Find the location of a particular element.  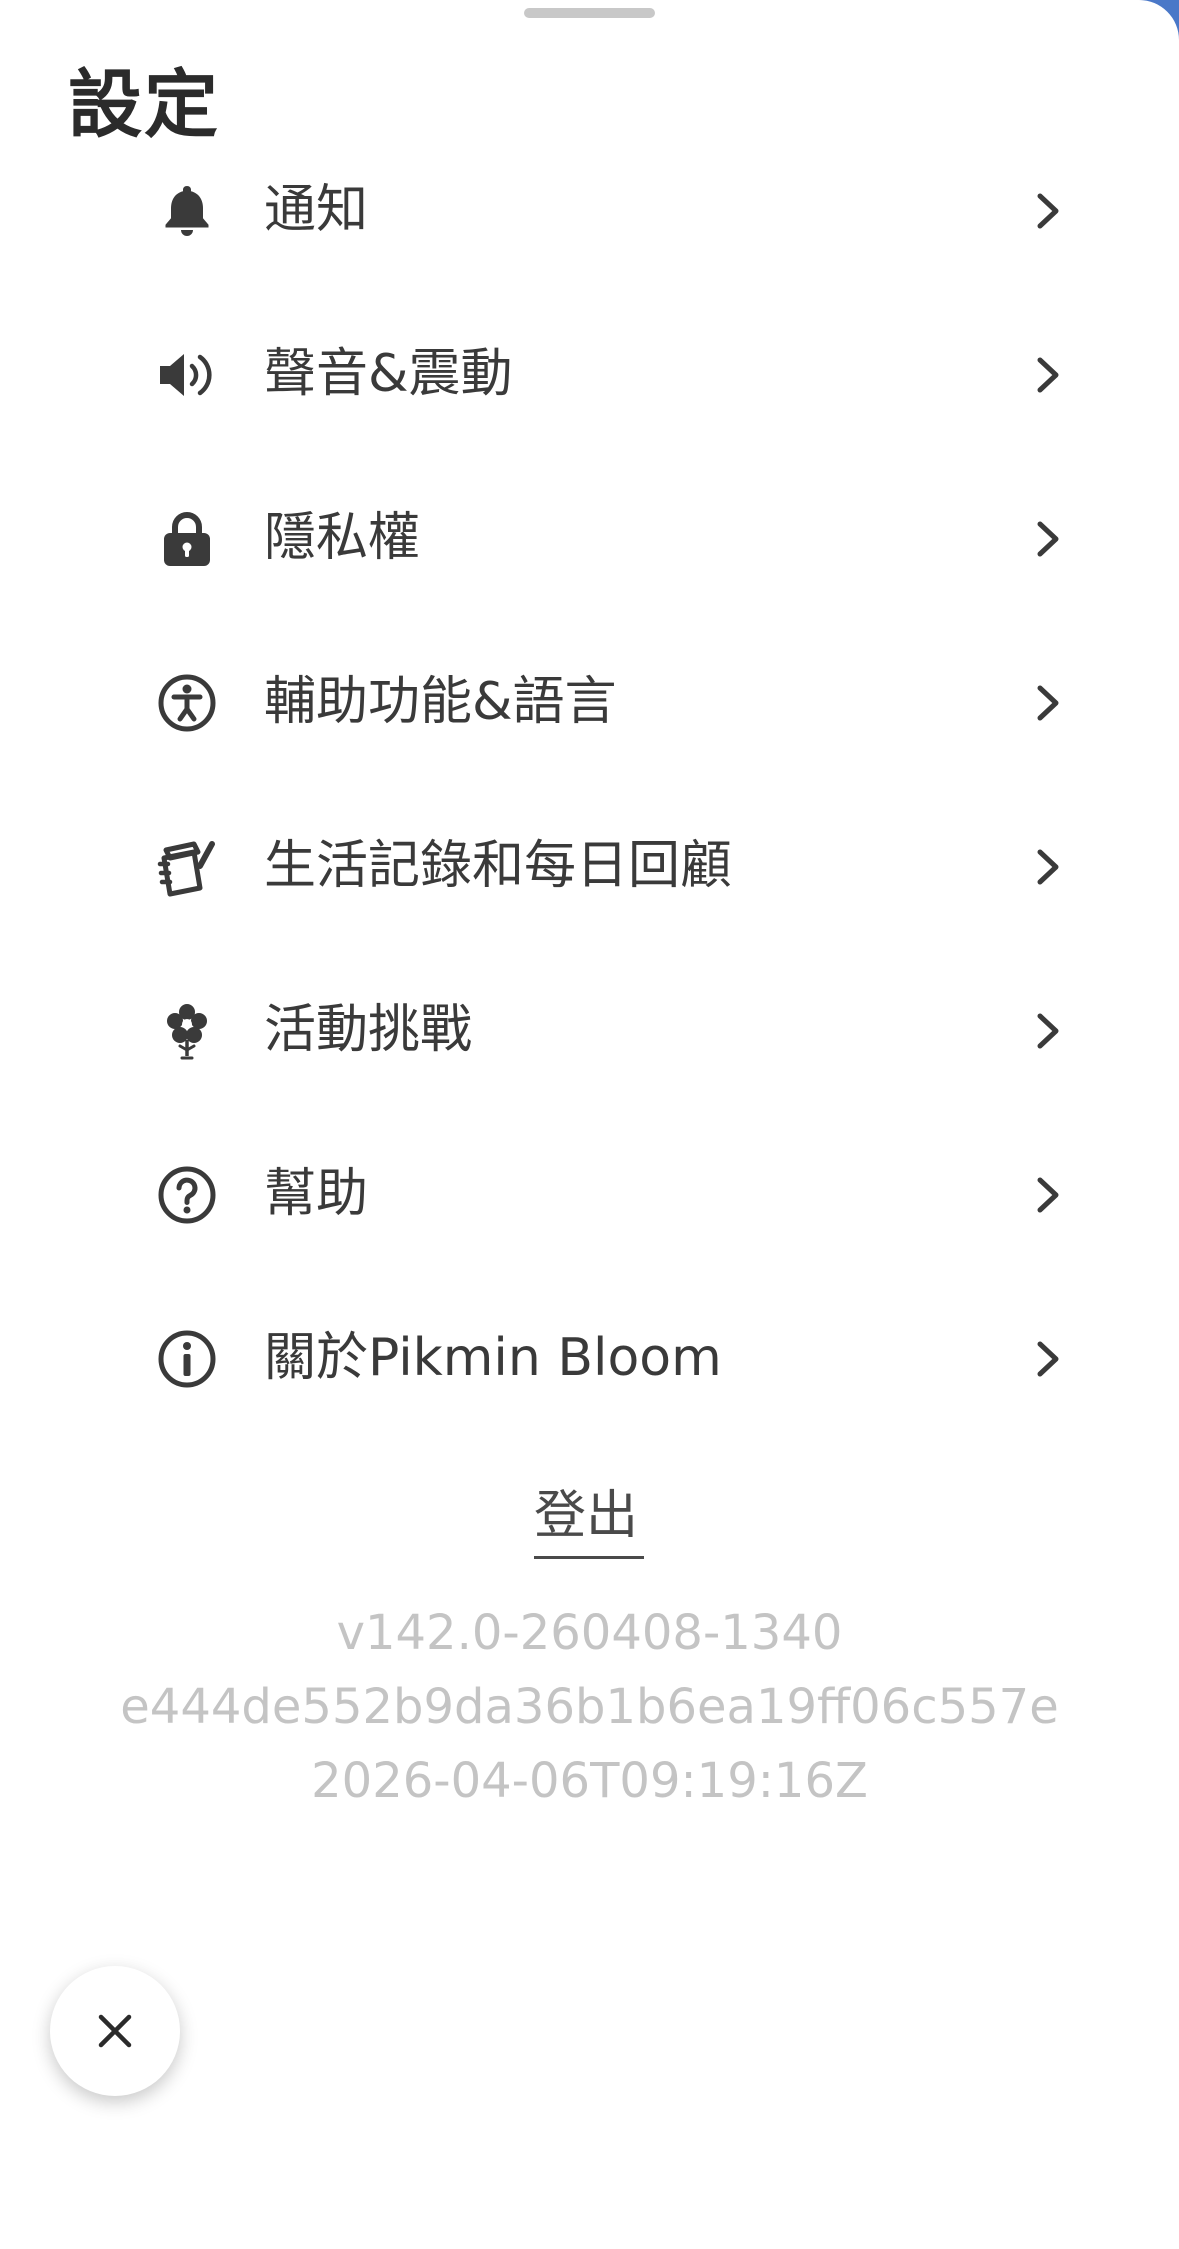

info-icon is located at coordinates (187, 1359).